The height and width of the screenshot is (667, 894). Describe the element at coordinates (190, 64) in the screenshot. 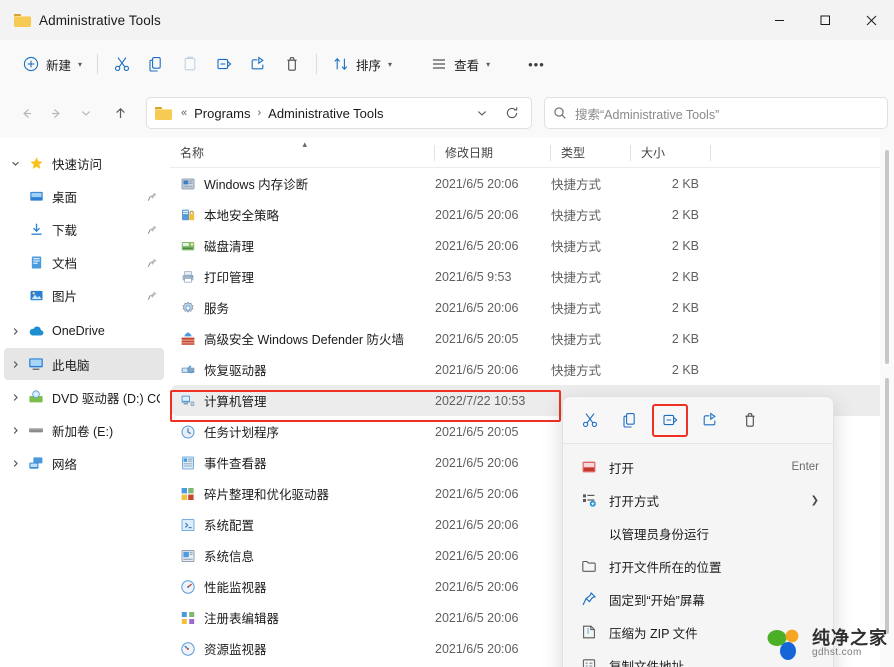

I see `paste-button` at that location.